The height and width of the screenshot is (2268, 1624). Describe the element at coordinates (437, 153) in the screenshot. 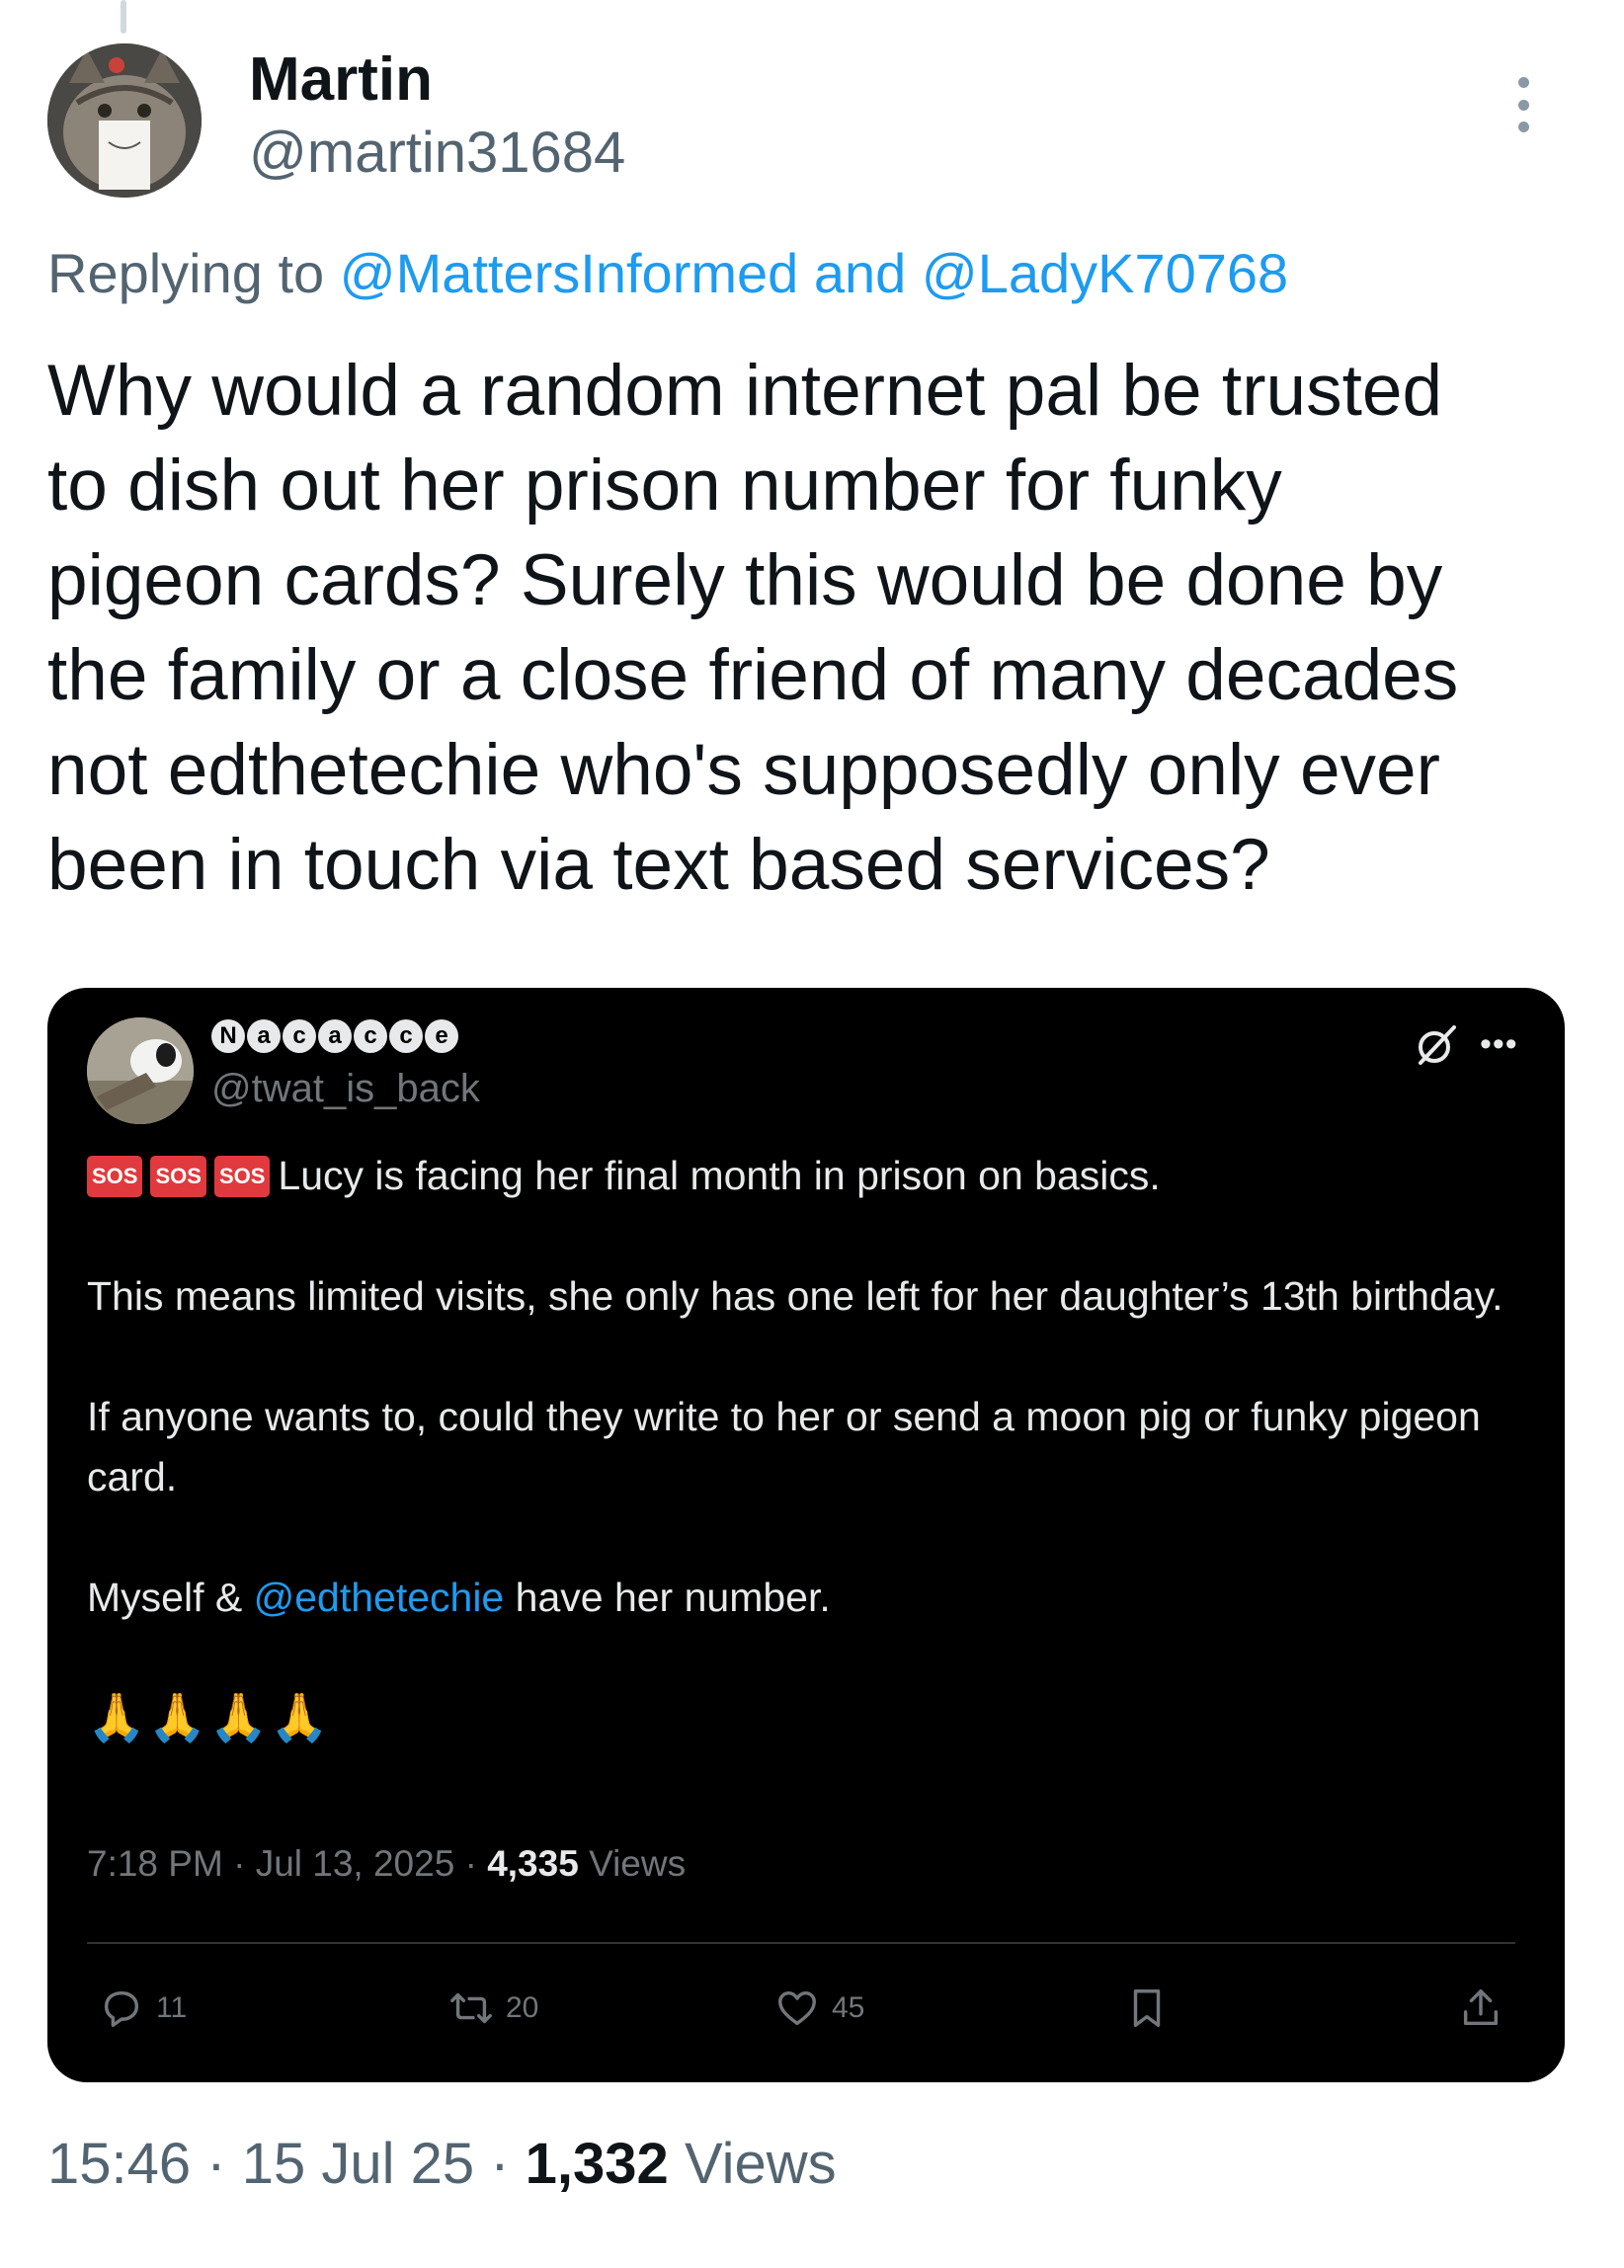

I see `author-handle: @martin31684` at that location.